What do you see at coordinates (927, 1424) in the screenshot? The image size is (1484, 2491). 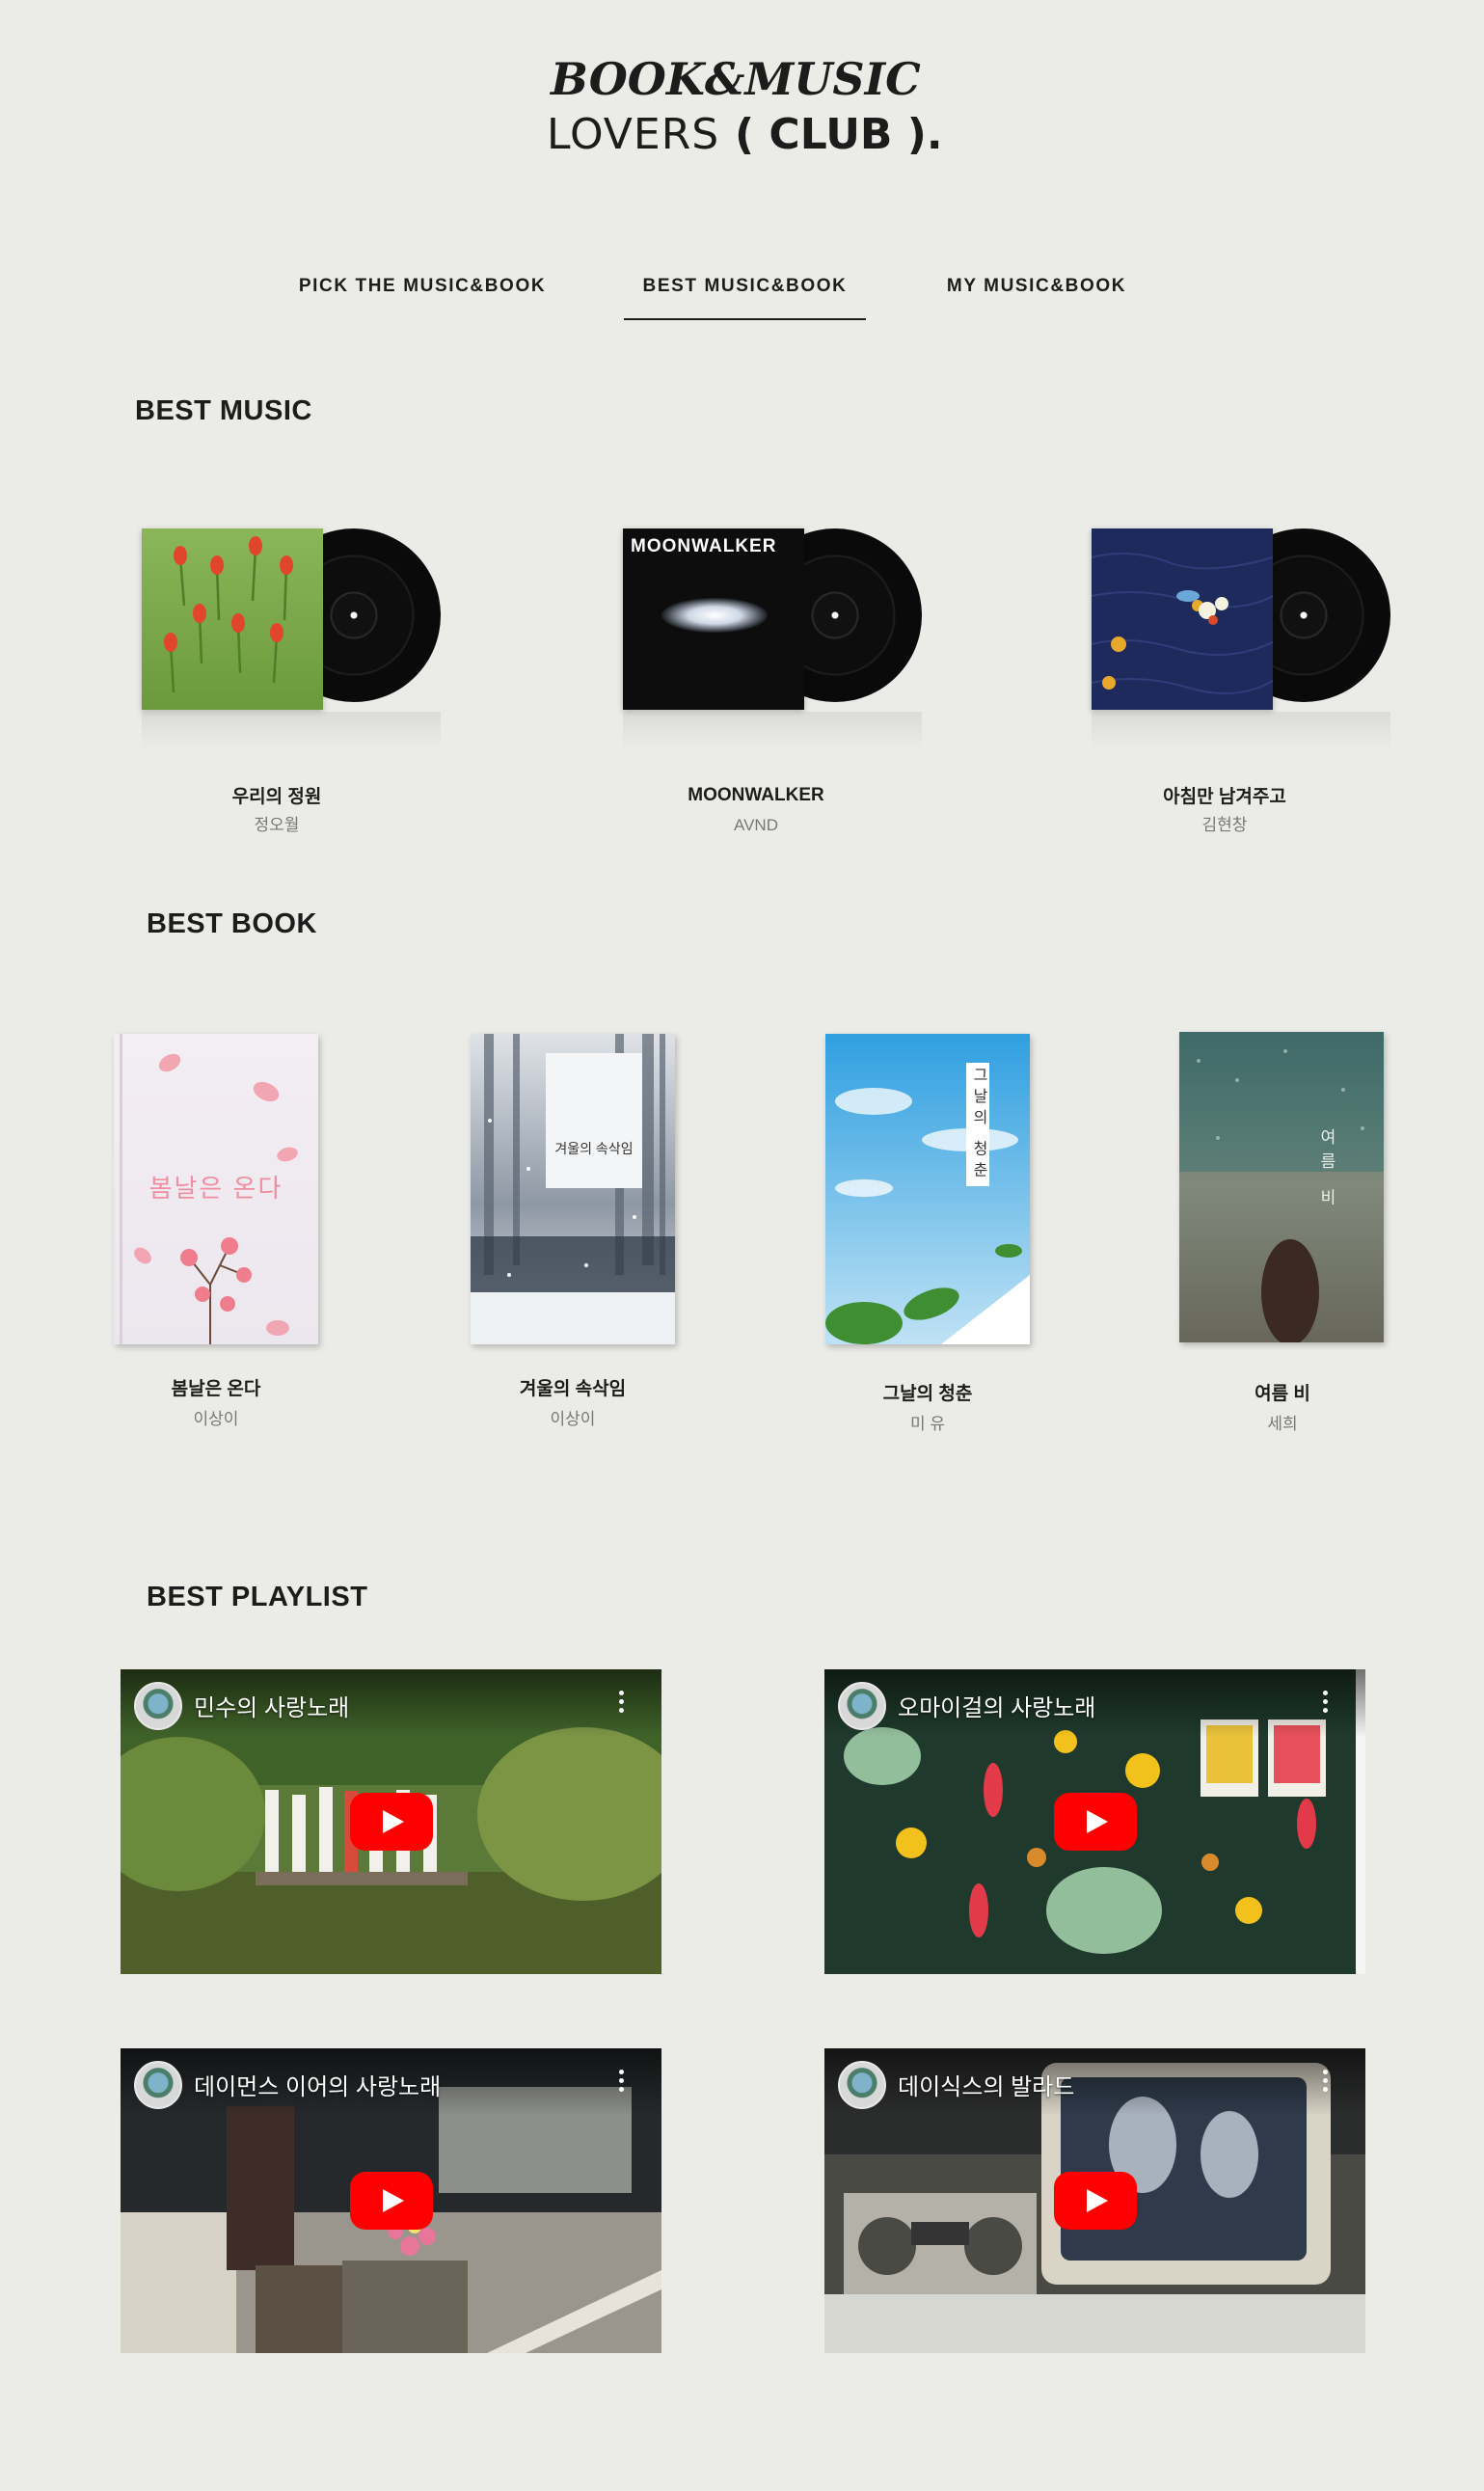 I see `book-author: 미 유` at bounding box center [927, 1424].